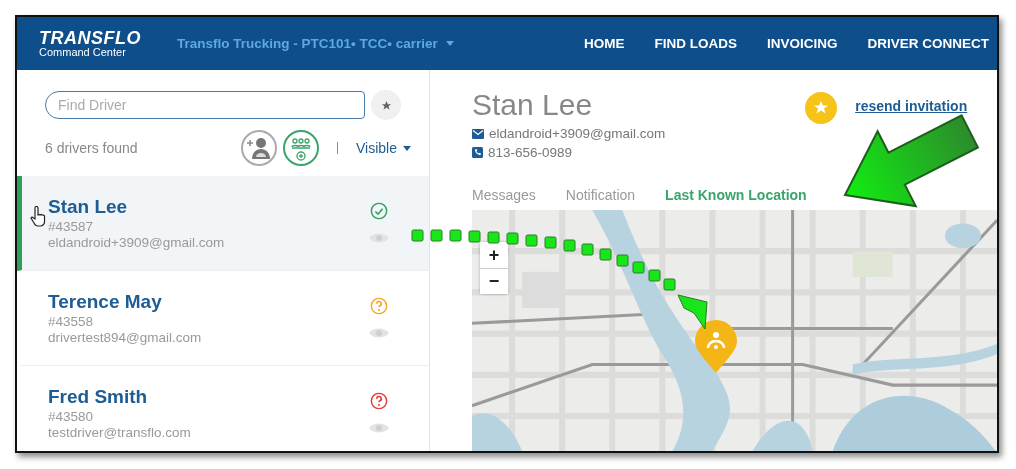 The height and width of the screenshot is (469, 1016). I want to click on search-field: Find Driver, so click(205, 105).